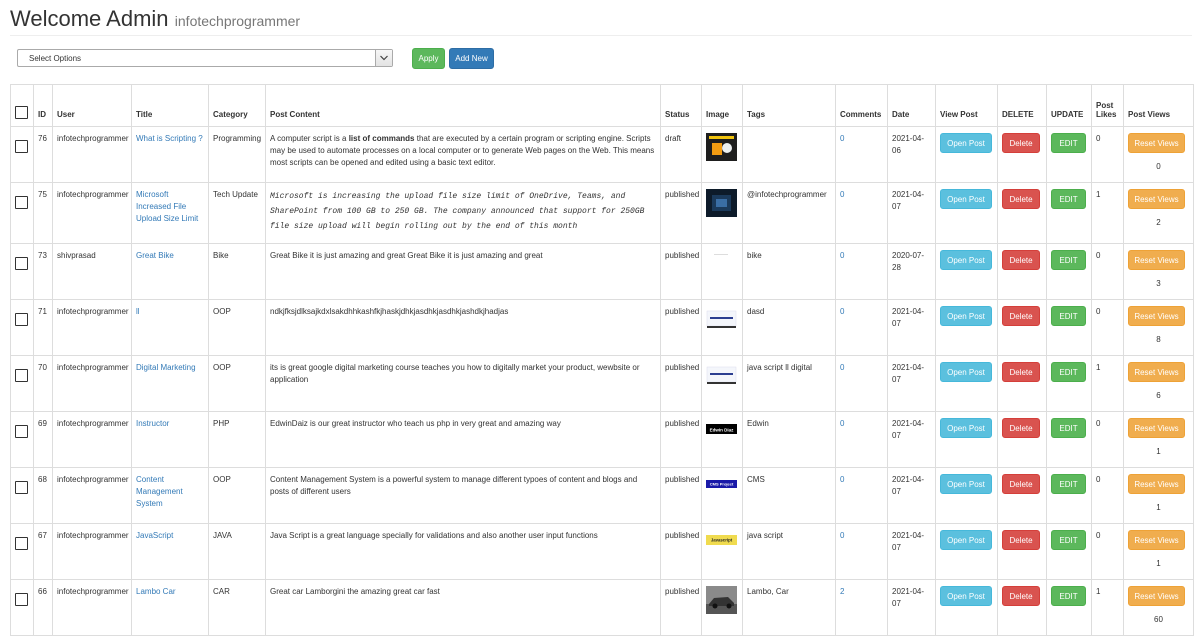 This screenshot has width=1202, height=636. What do you see at coordinates (155, 255) in the screenshot?
I see `post-title-link: Great Bike` at bounding box center [155, 255].